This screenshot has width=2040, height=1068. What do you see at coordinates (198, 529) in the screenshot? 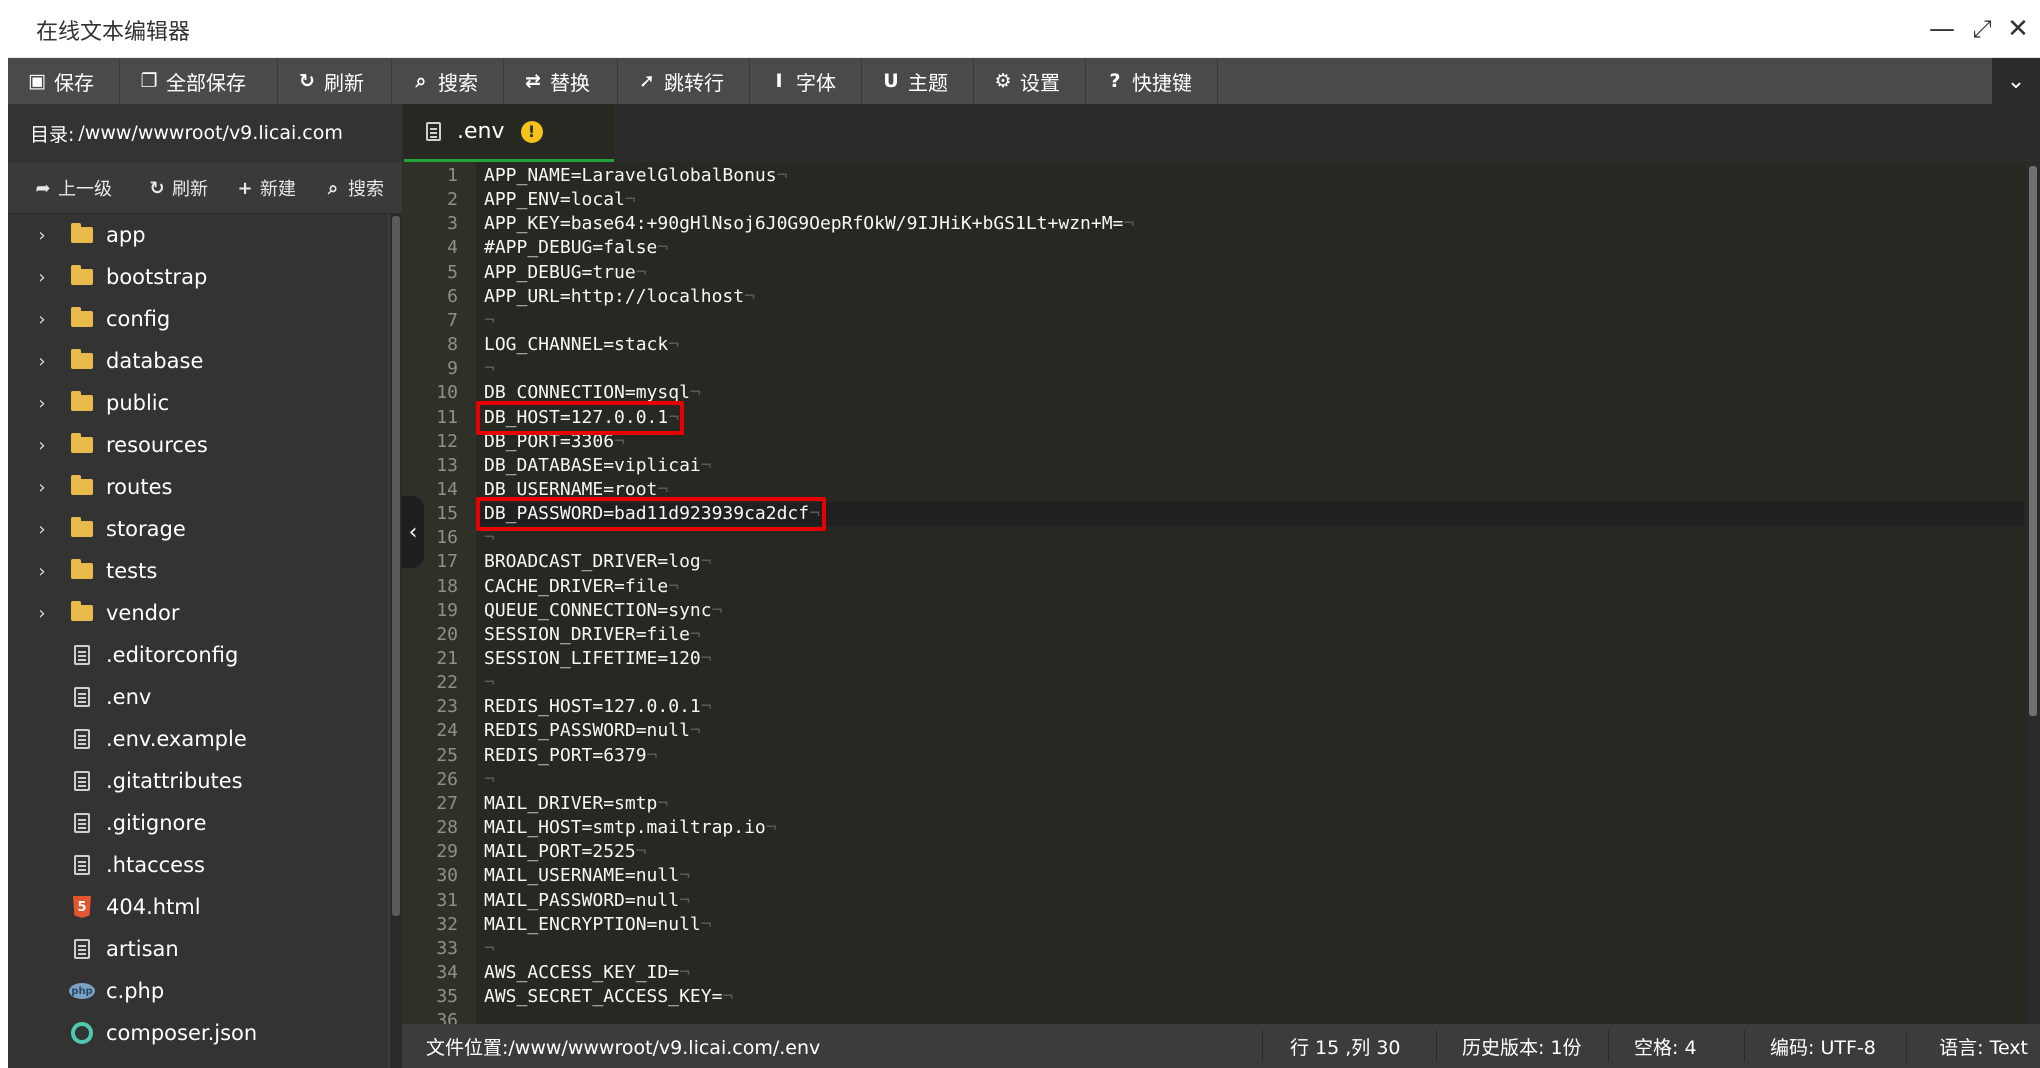
I see `tree-folder: › storage` at bounding box center [198, 529].